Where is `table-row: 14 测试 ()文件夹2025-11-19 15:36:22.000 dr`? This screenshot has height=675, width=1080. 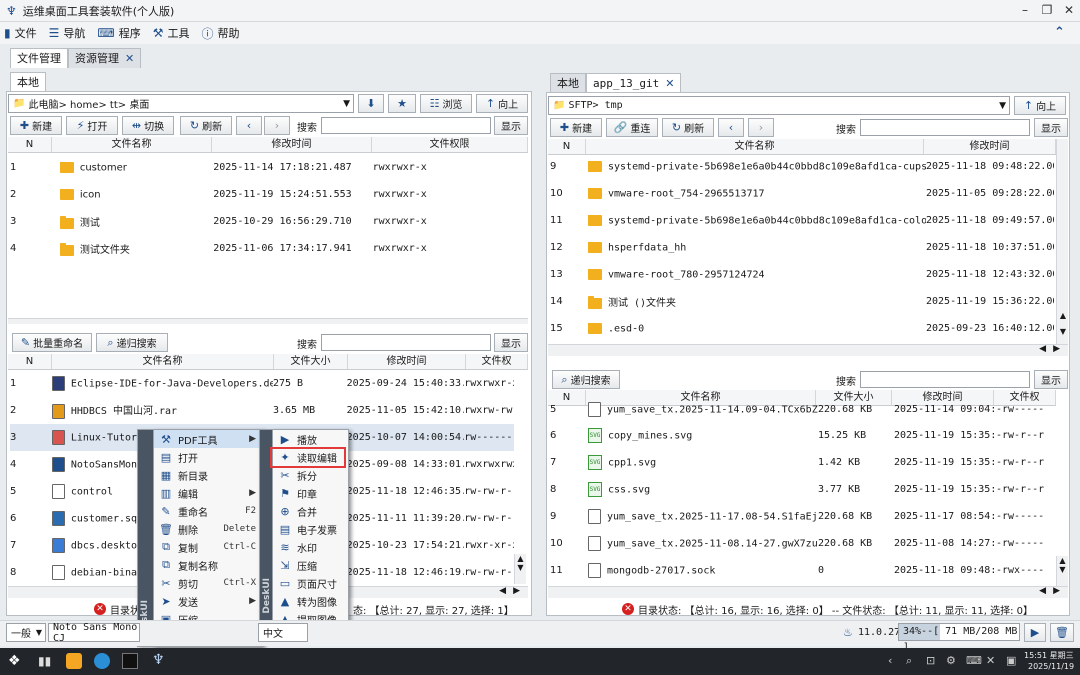
table-row: 14 测试 ()文件夹2025-11-19 15:36:22.000 dr is located at coordinates (802, 301).